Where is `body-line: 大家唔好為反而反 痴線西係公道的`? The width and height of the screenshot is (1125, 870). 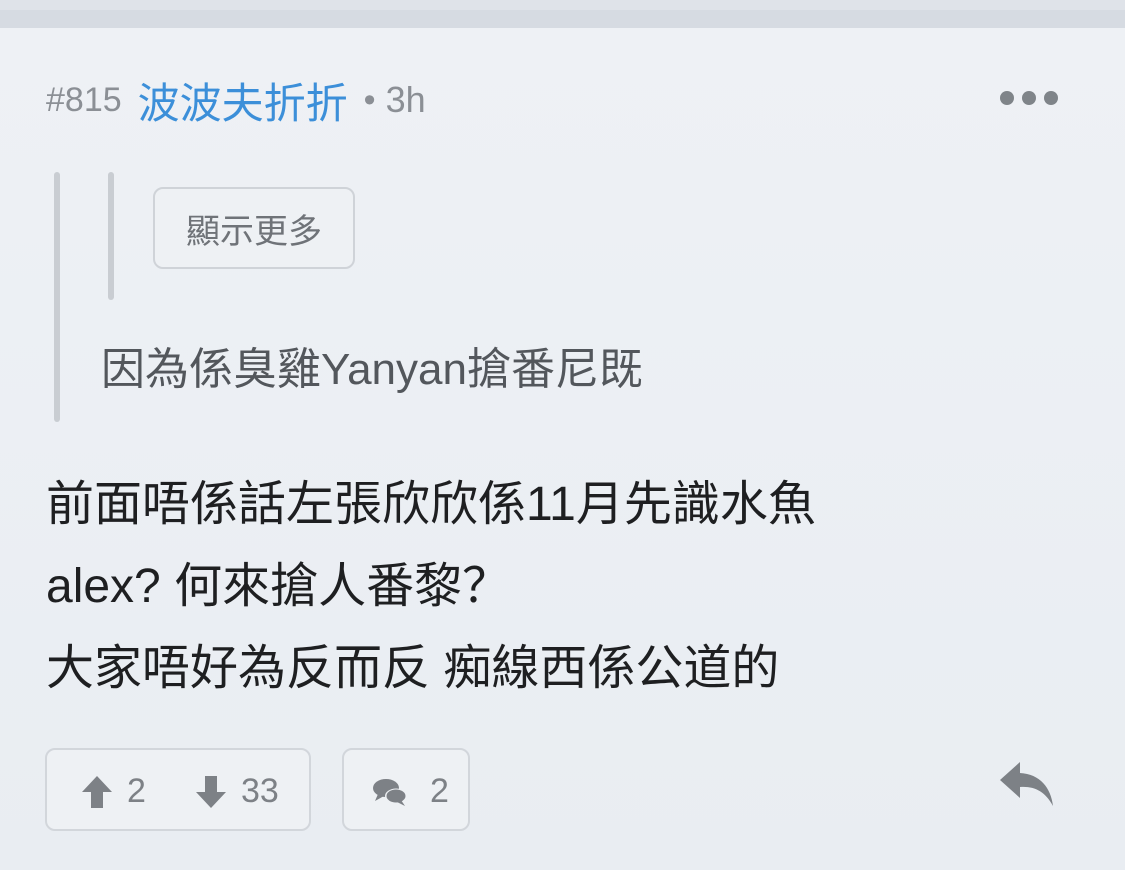
body-line: 大家唔好為反而反 痴線西係公道的 is located at coordinates (413, 668).